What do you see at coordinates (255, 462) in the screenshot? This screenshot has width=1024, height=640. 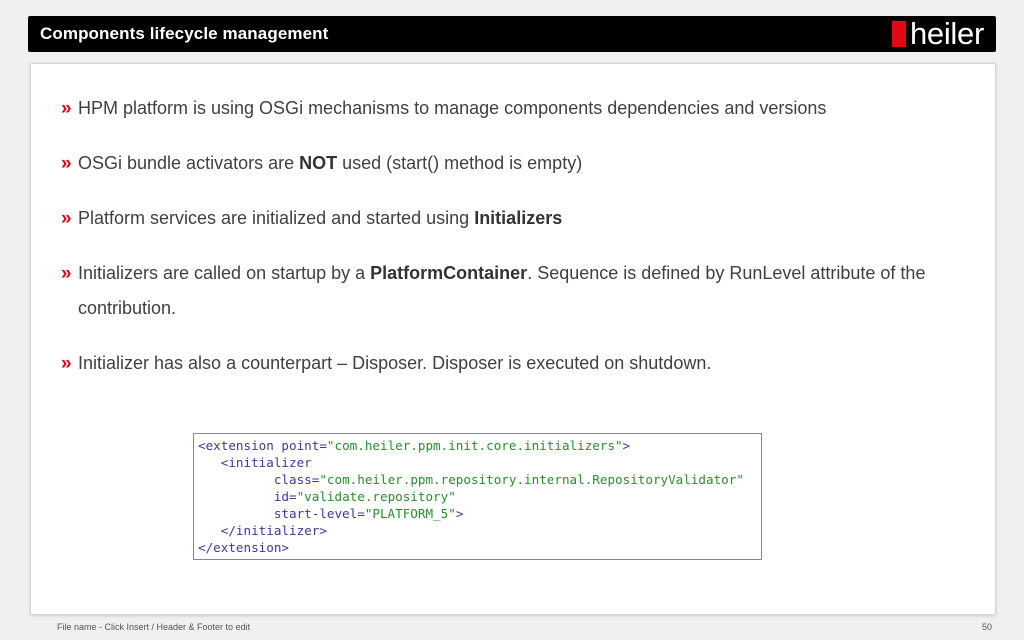 I see `code-tag: <initializer` at bounding box center [255, 462].